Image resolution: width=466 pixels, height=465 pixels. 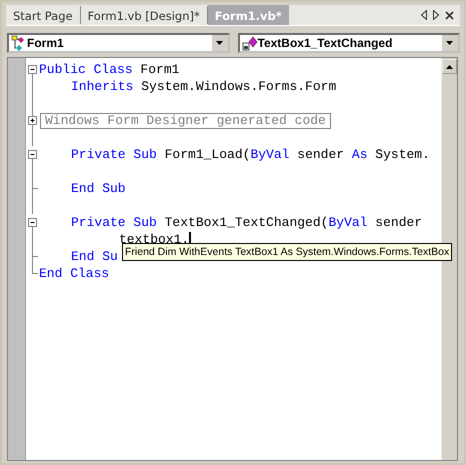 What do you see at coordinates (287, 252) in the screenshot?
I see `tooltip: Friend Dim WithEvents TextBox1 As System.Windows.Forms.TextBox` at bounding box center [287, 252].